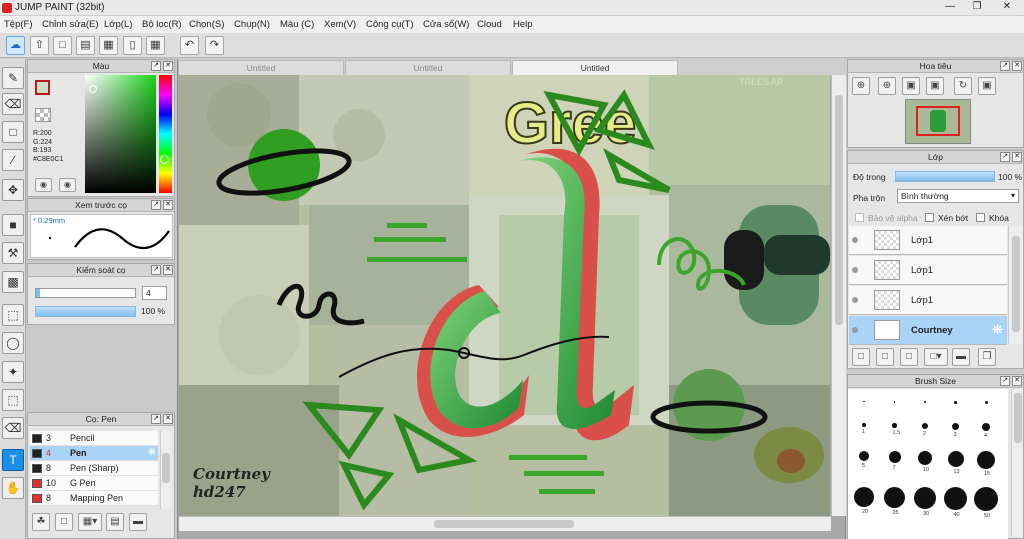 This screenshot has height=539, width=1024. I want to click on layer-folder-icon: ▬, so click(961, 357).